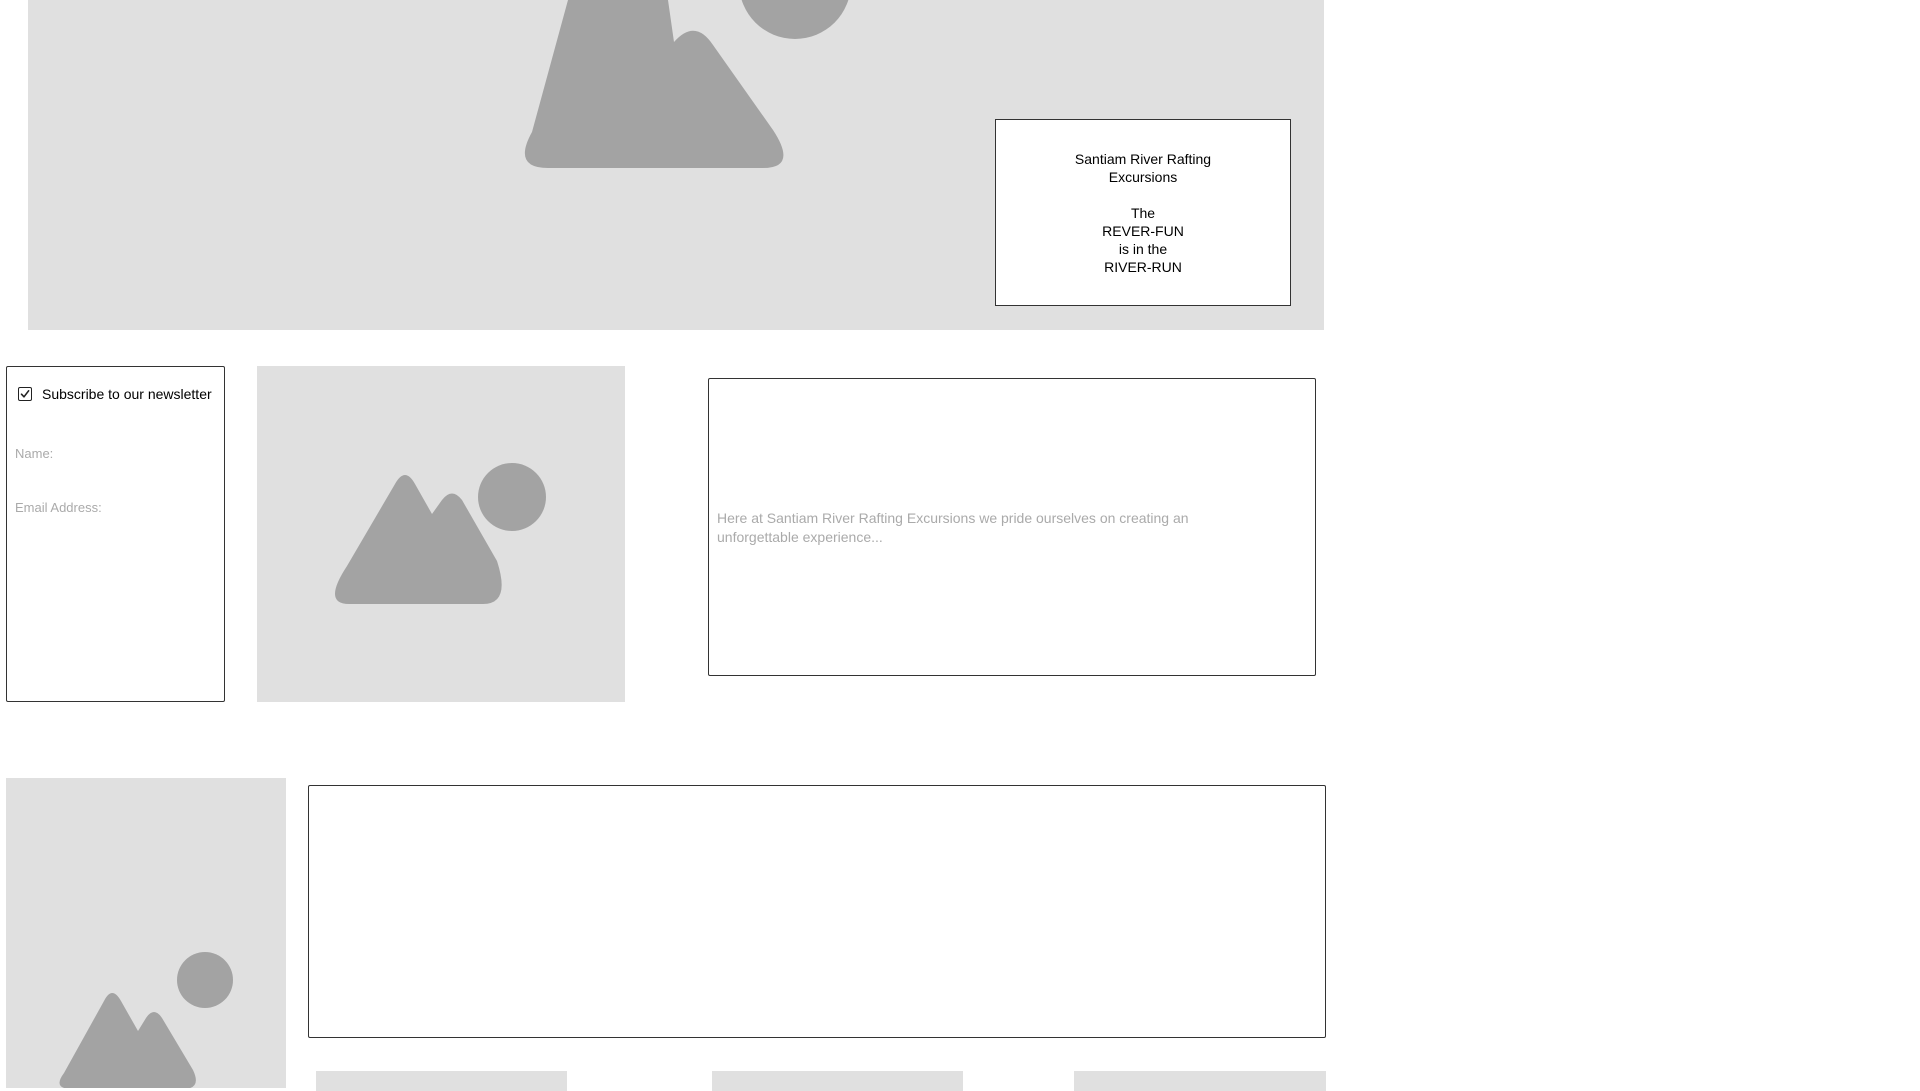 This screenshot has width=1920, height=1091. What do you see at coordinates (146, 933) in the screenshot?
I see `gallery-image` at bounding box center [146, 933].